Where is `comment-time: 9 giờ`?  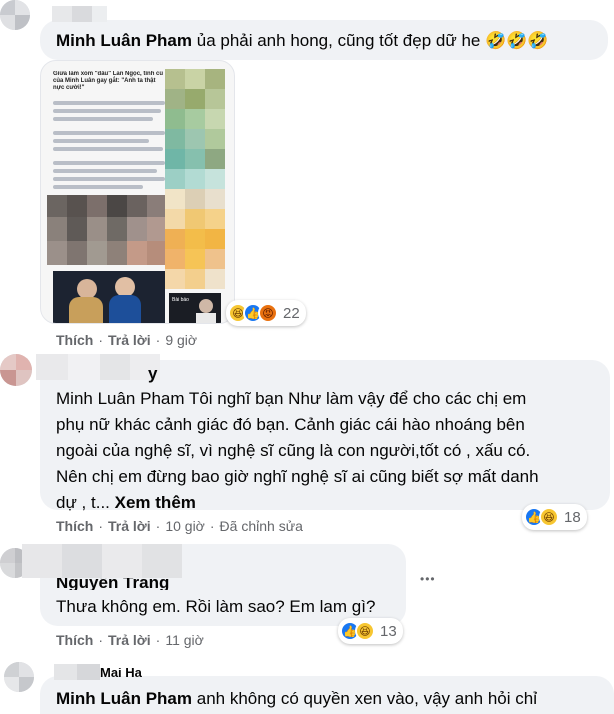
comment-time: 9 giờ is located at coordinates (181, 340).